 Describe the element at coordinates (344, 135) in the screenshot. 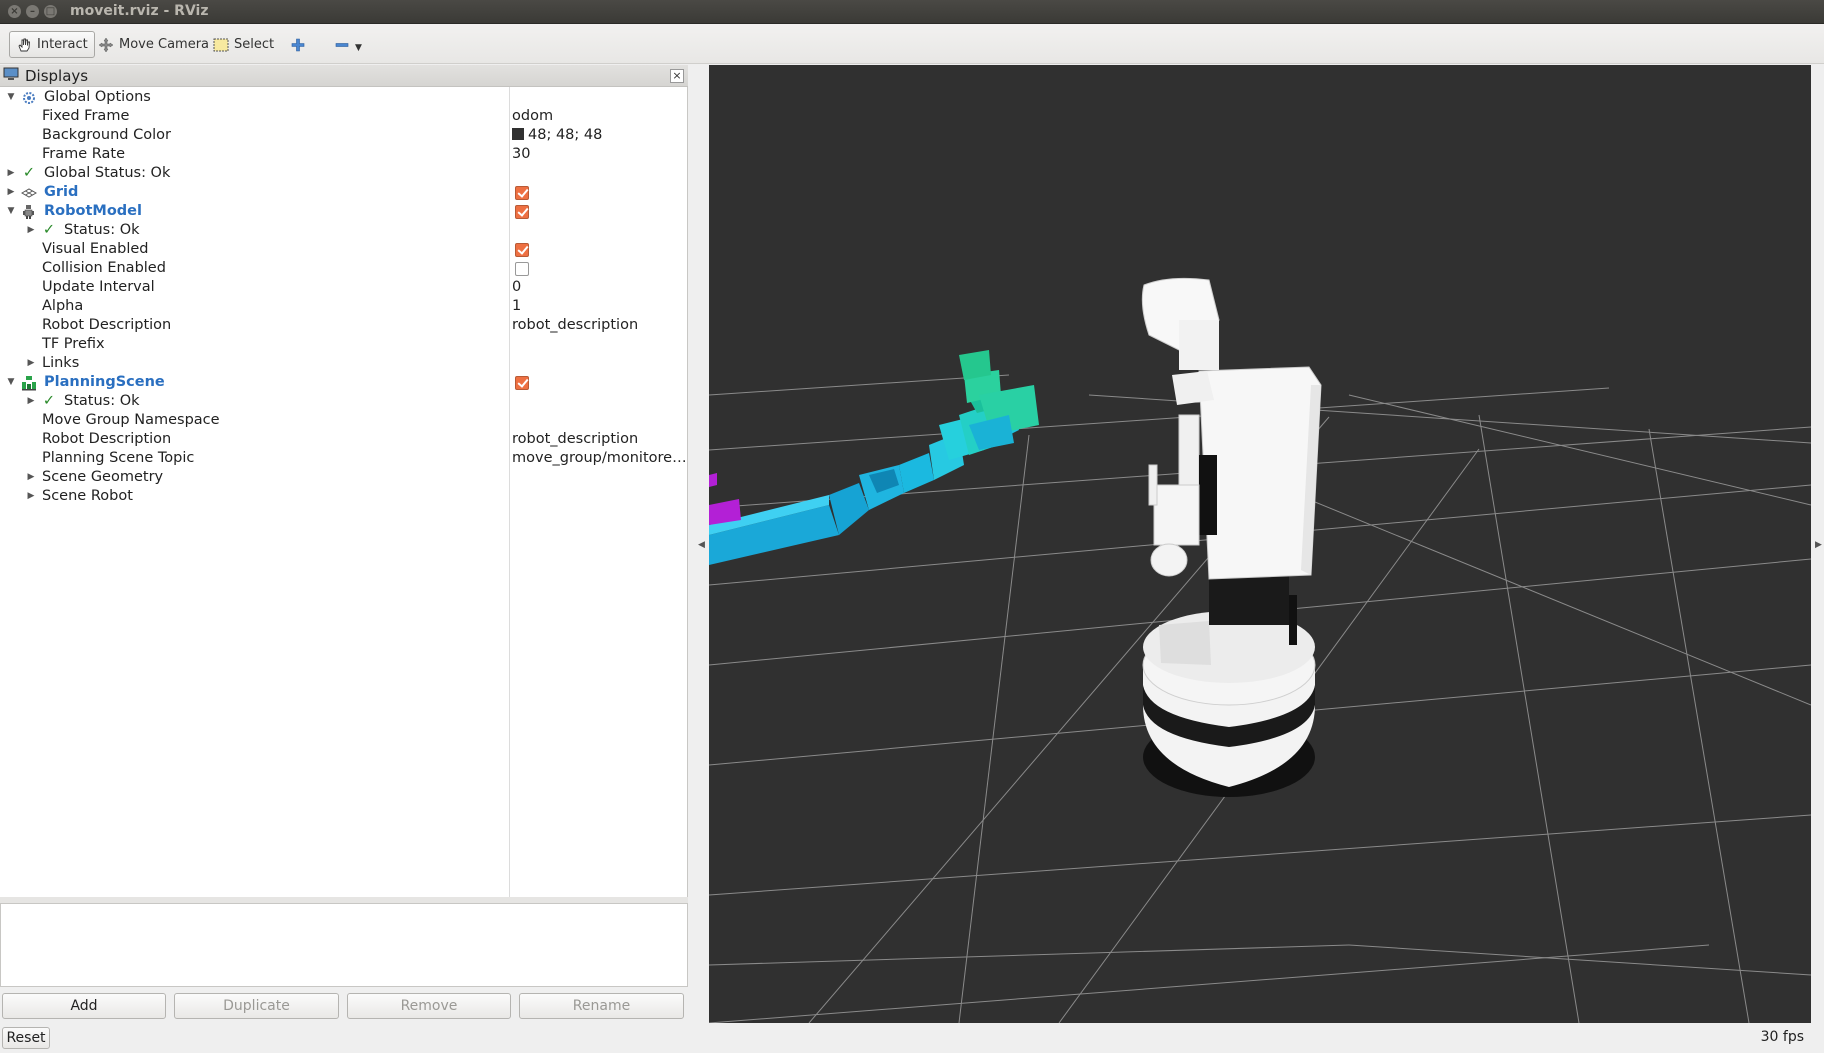

I see `tree-row-background-color: Background Color 48; 48; 48` at that location.